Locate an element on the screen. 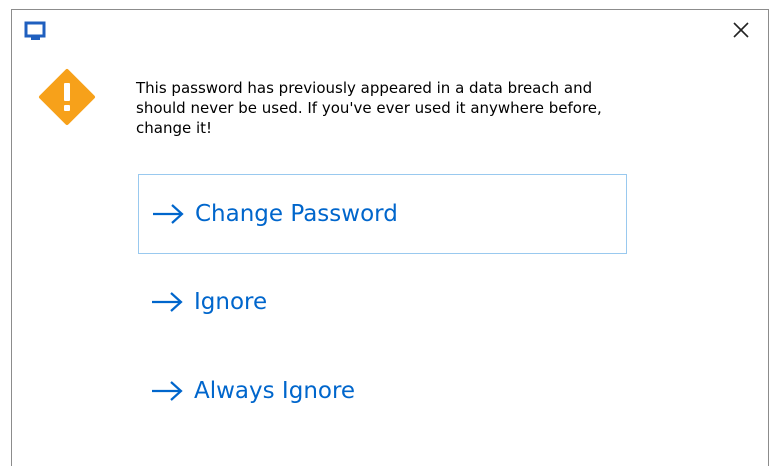 Image resolution: width=770 pixels, height=466 pixels. message-line: change it! is located at coordinates (174, 128).